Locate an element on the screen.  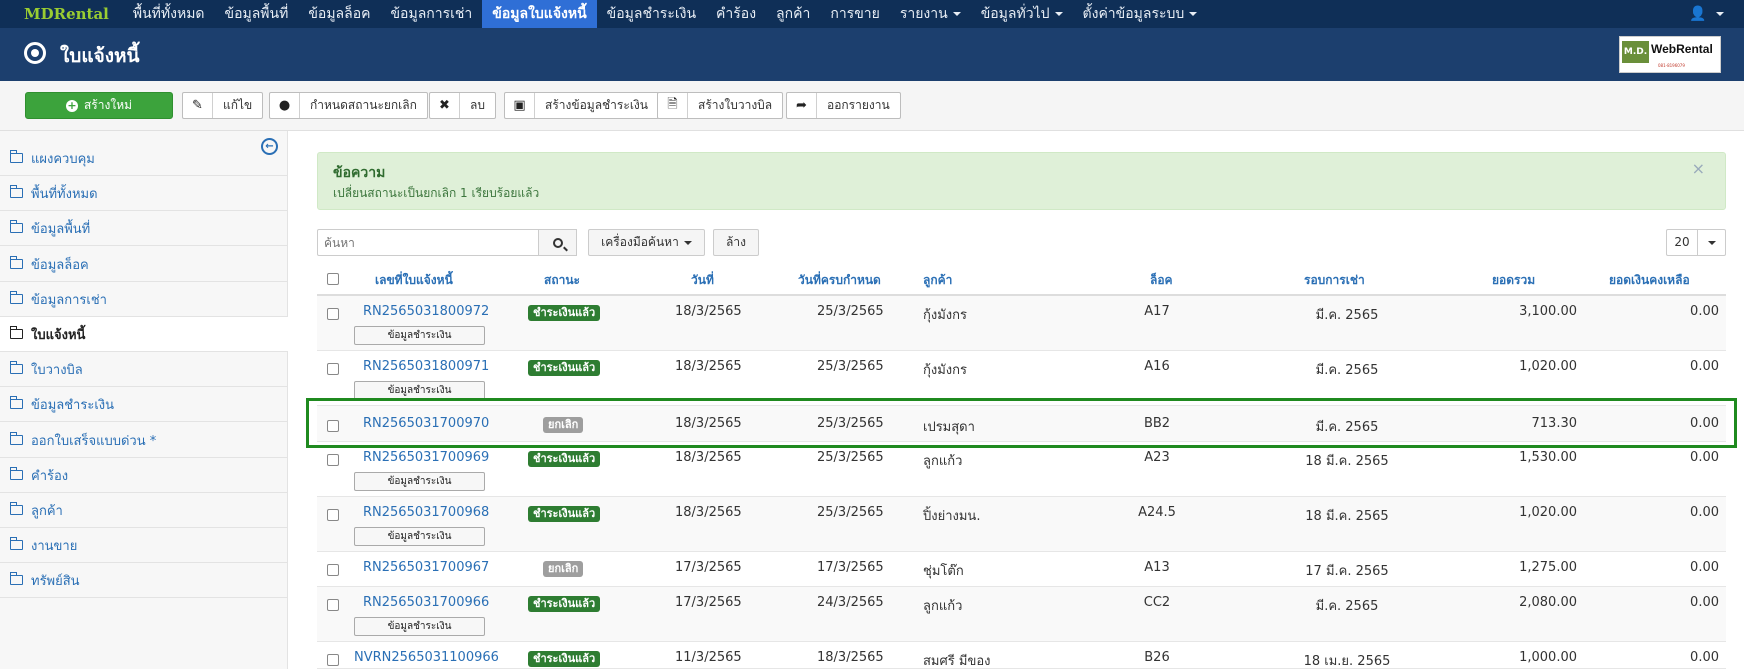
sidebar-item: ข้อมูลพื้นที่ is located at coordinates (144, 228).